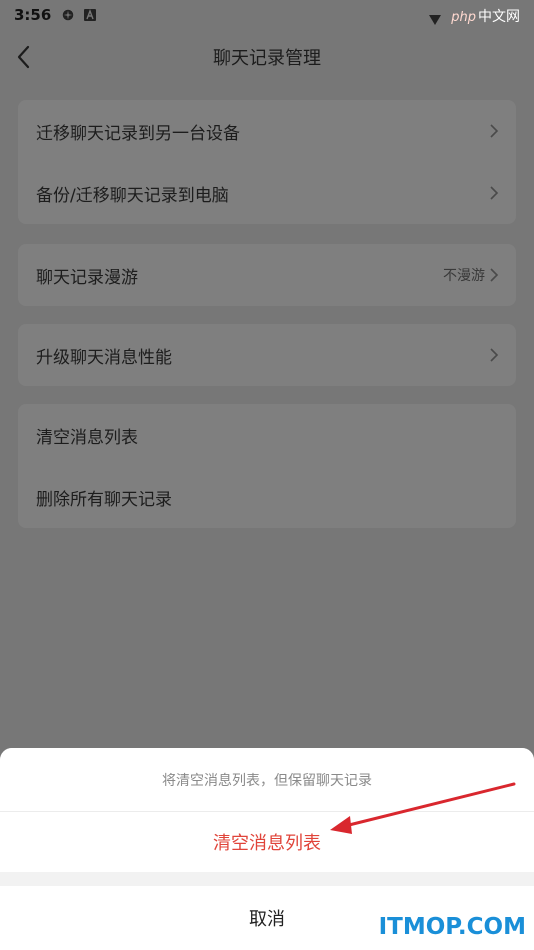  What do you see at coordinates (452, 927) in the screenshot?
I see `watermark-bottom: ITMOP.COM` at bounding box center [452, 927].